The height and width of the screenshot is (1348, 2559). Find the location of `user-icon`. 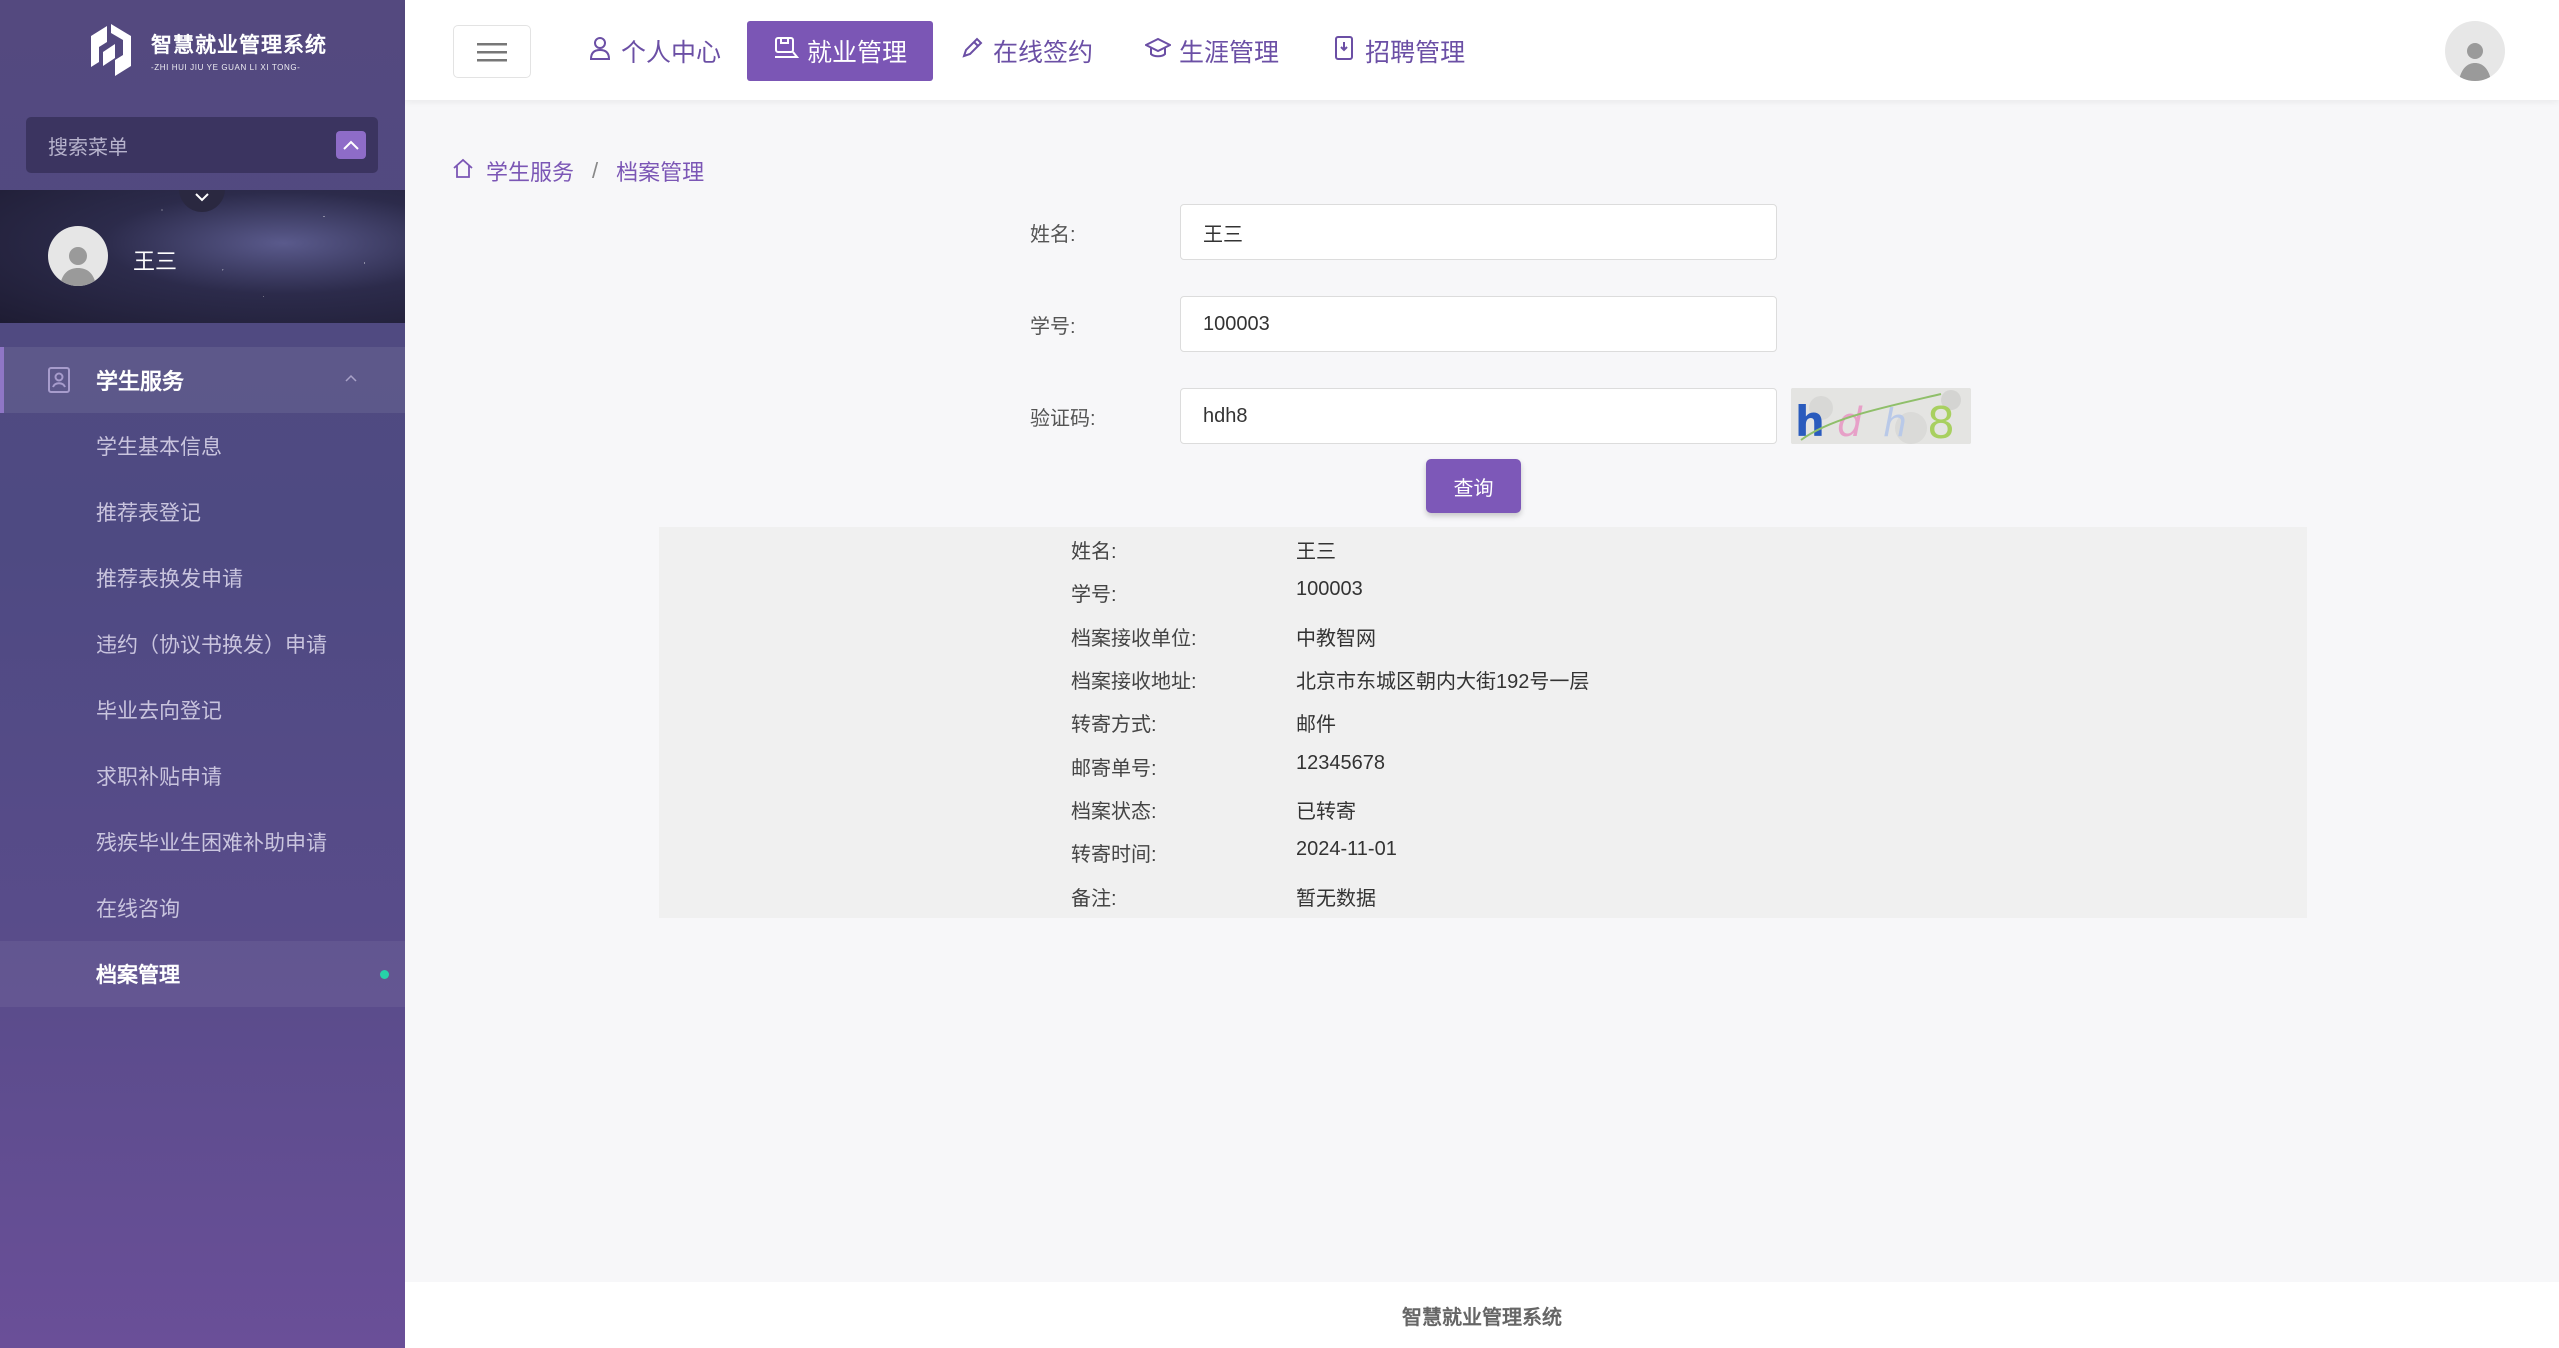

user-icon is located at coordinates (600, 51).